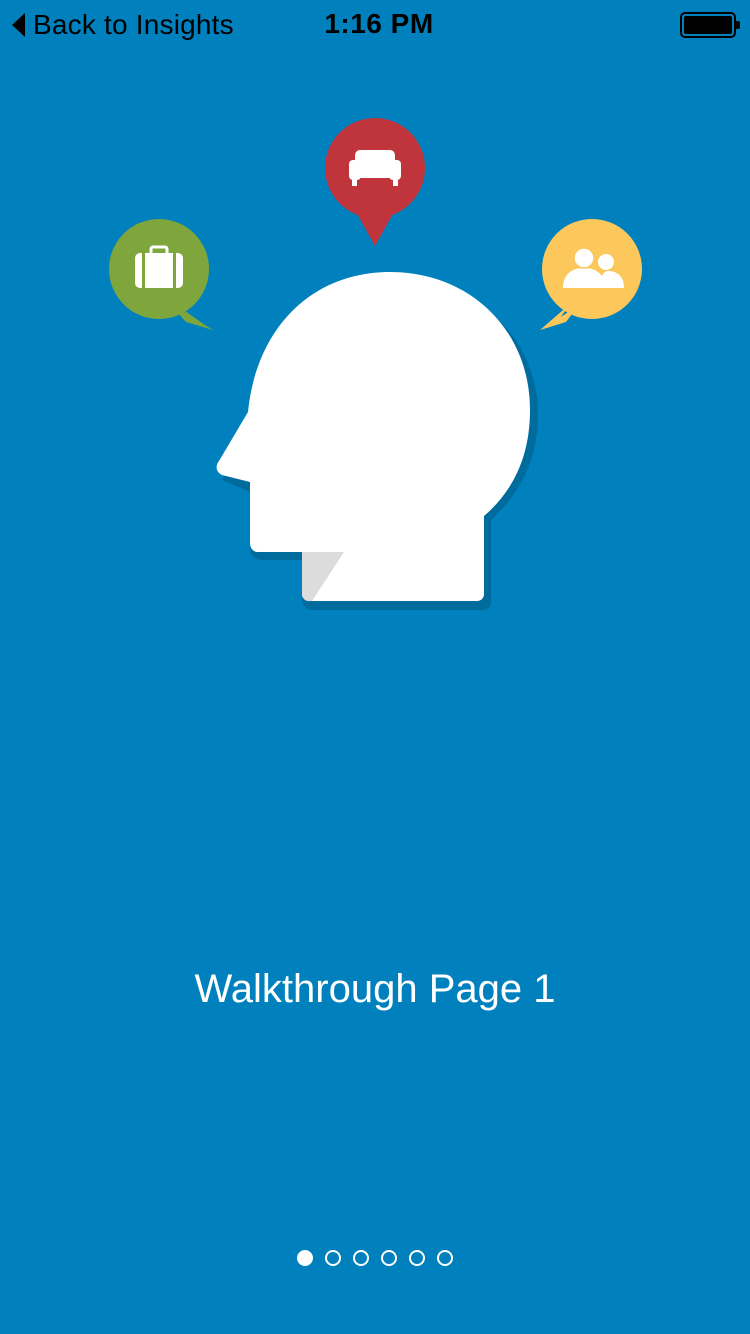  Describe the element at coordinates (591, 274) in the screenshot. I see `people-bubble` at that location.